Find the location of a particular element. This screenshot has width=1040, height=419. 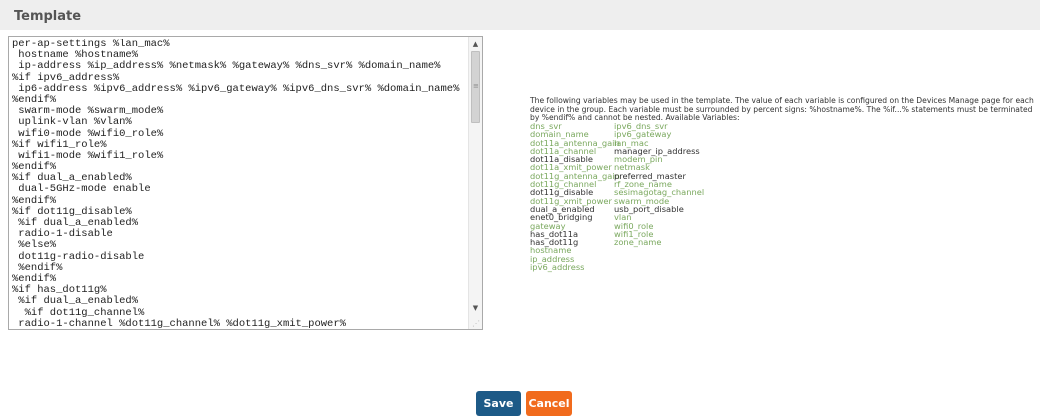

template-line: wifi0-mode %wifi0_role% is located at coordinates (88, 133).